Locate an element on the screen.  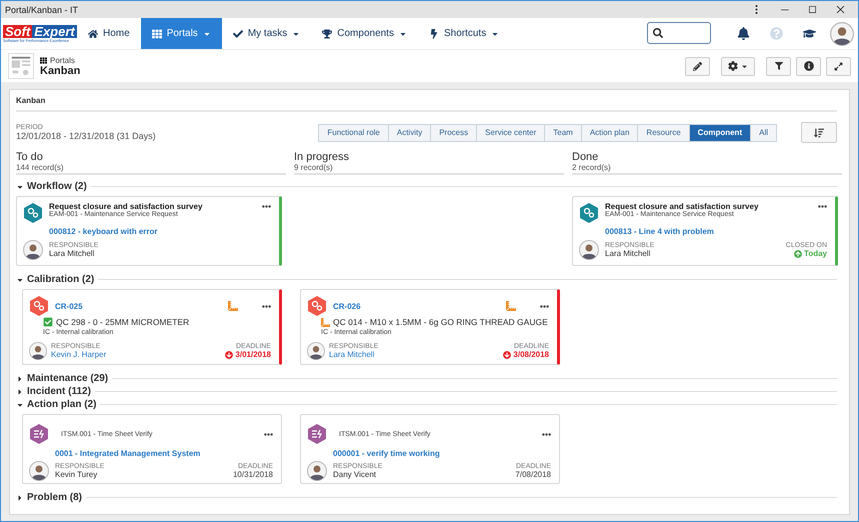
panel-title: Kanban is located at coordinates (426, 103).